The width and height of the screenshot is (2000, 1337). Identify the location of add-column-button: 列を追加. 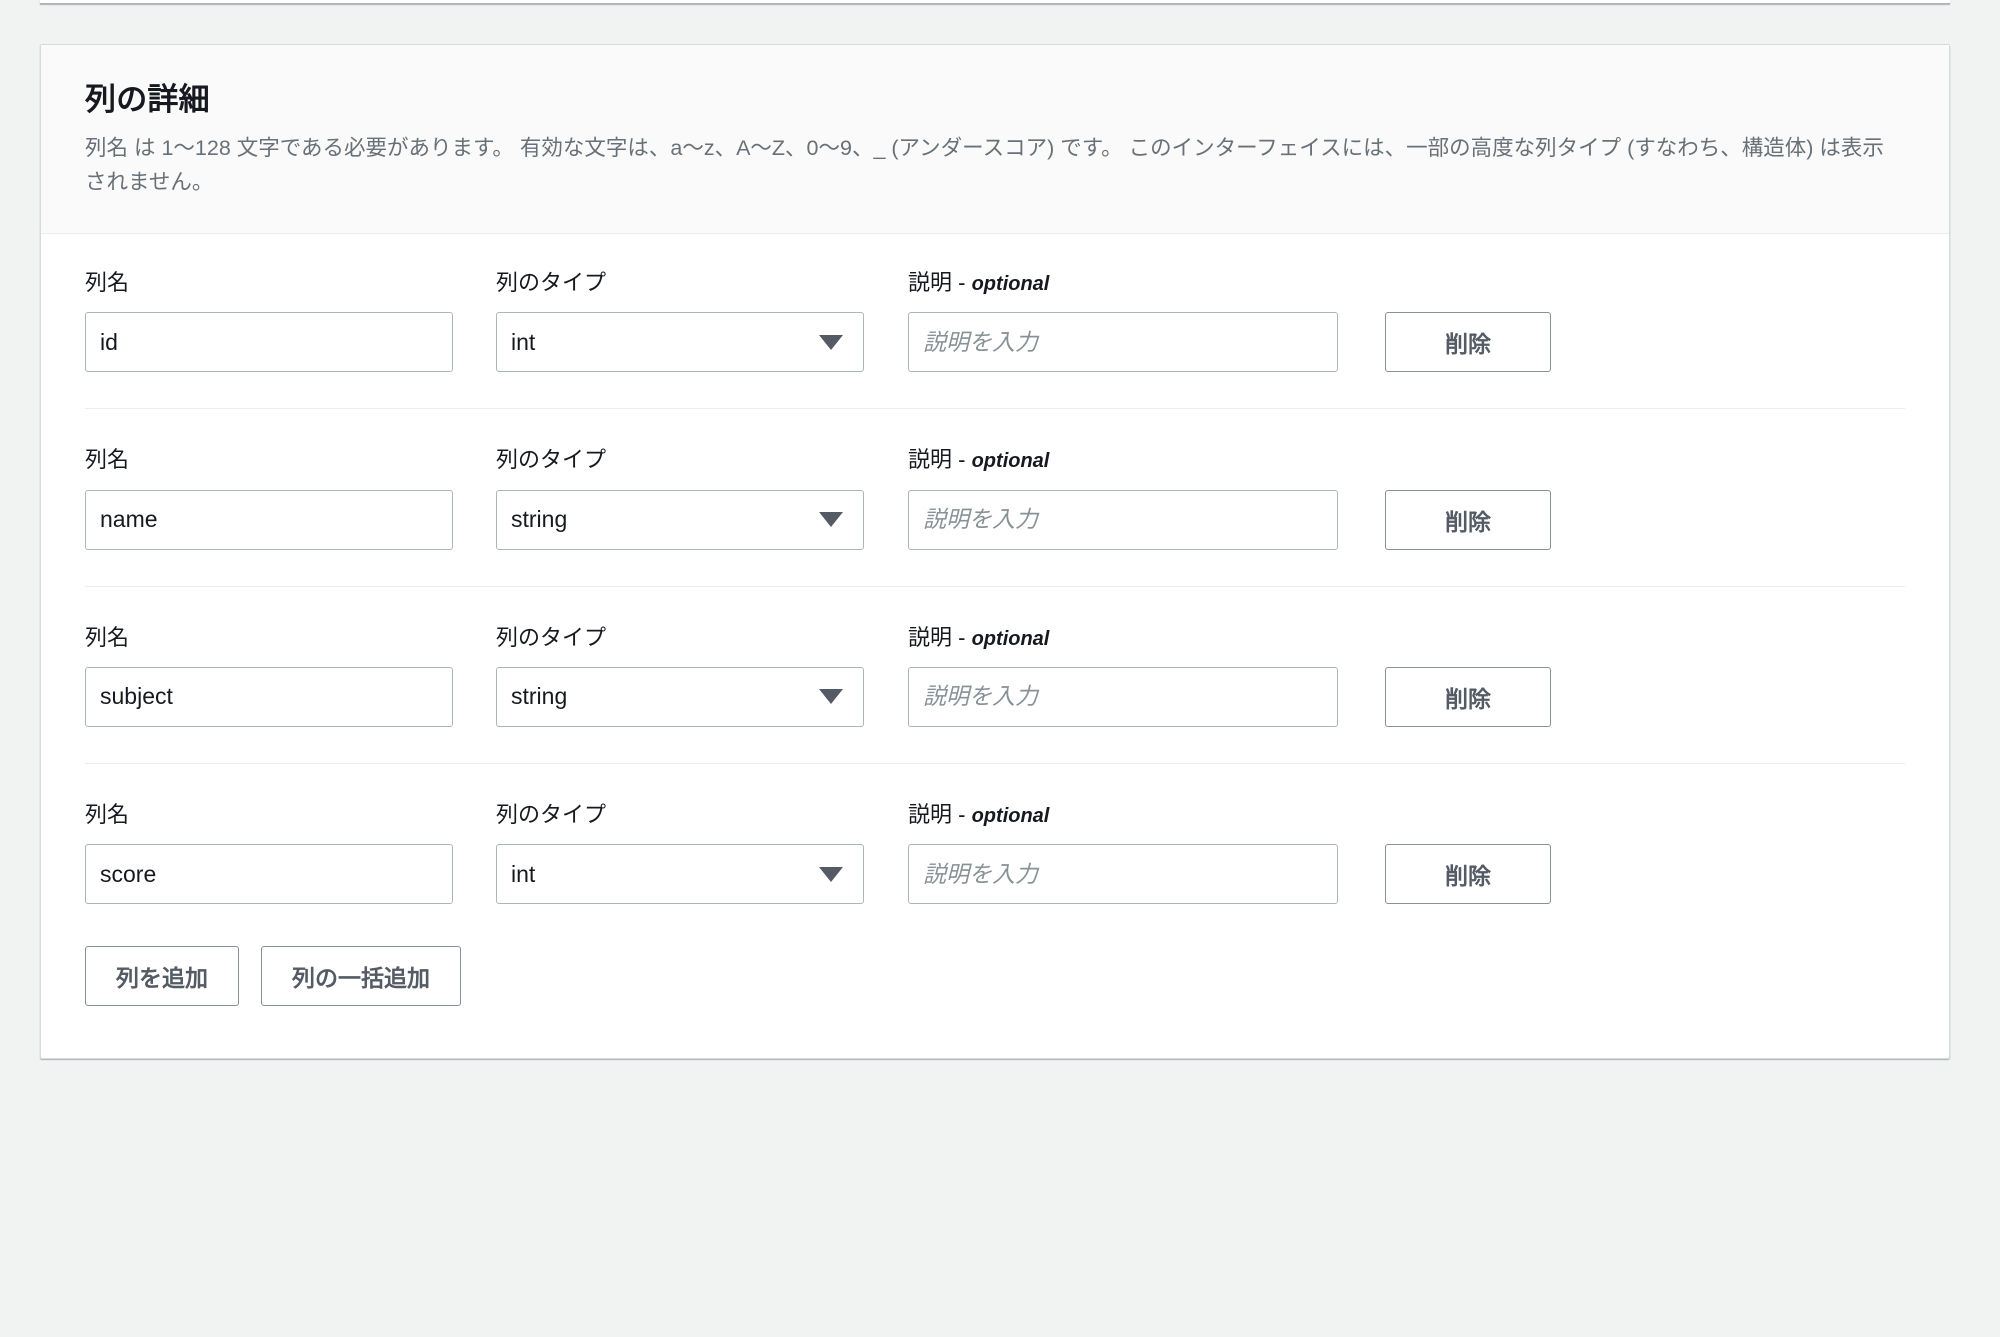
(162, 976).